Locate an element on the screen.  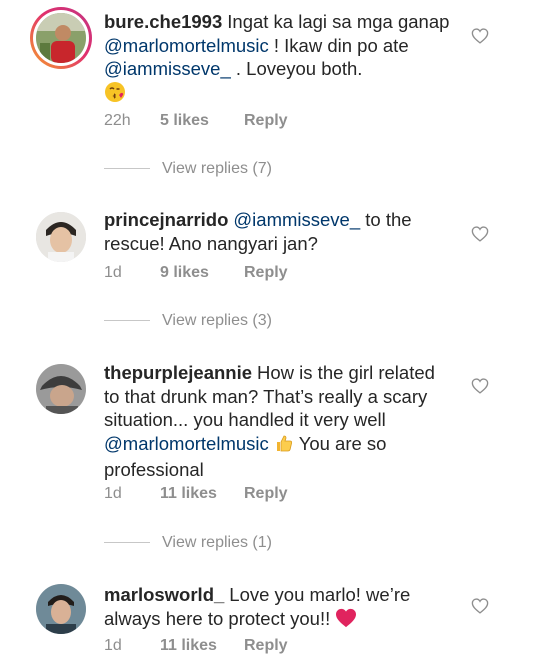
comment-timestamp: 22h is located at coordinates (117, 120).